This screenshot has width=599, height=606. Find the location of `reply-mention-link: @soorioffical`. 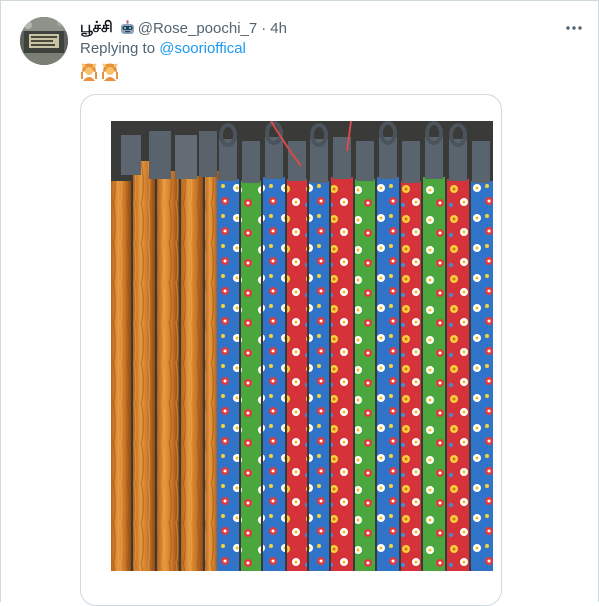

reply-mention-link: @soorioffical is located at coordinates (202, 48).